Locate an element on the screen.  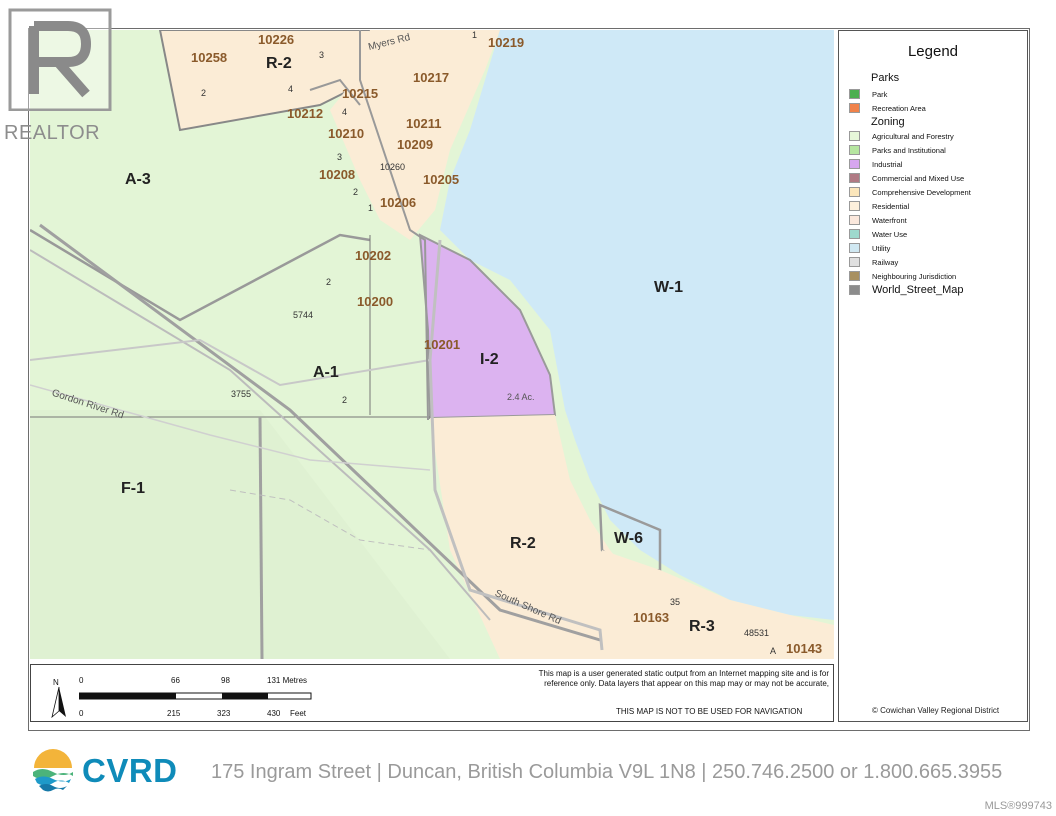
legend-item: Recreation Area is located at coordinates (887, 108).